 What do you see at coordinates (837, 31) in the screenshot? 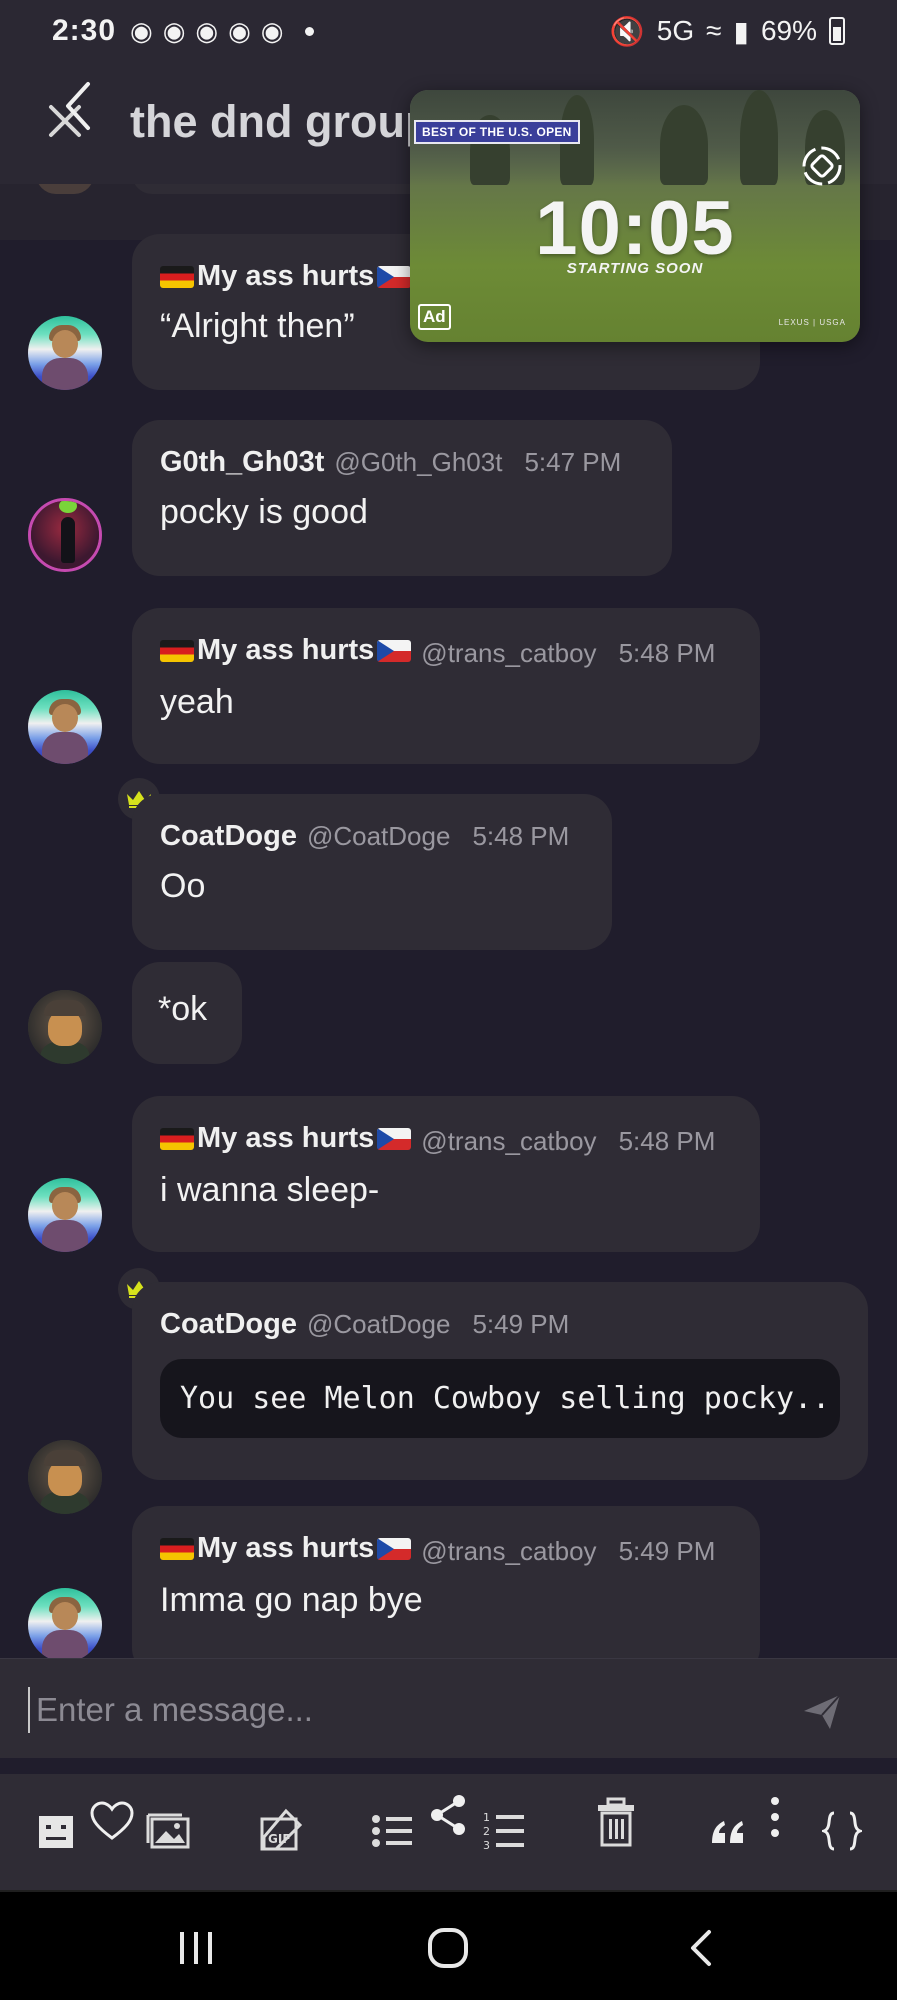
I see `battery-icon` at bounding box center [837, 31].